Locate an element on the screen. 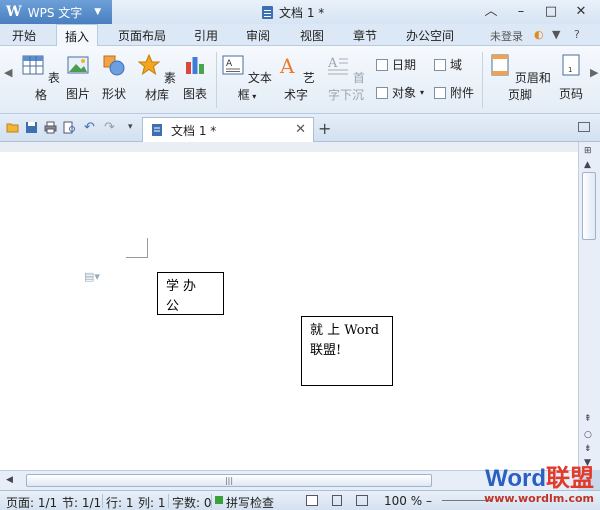 Image resolution: width=600 pixels, height=510 pixels. picture-icon is located at coordinates (78, 65).